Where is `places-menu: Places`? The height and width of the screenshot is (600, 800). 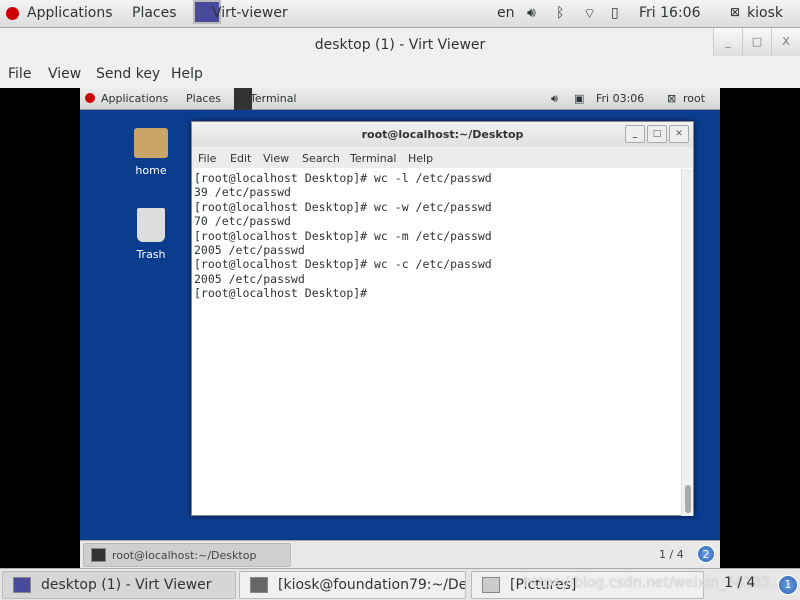
places-menu: Places is located at coordinates (154, 13).